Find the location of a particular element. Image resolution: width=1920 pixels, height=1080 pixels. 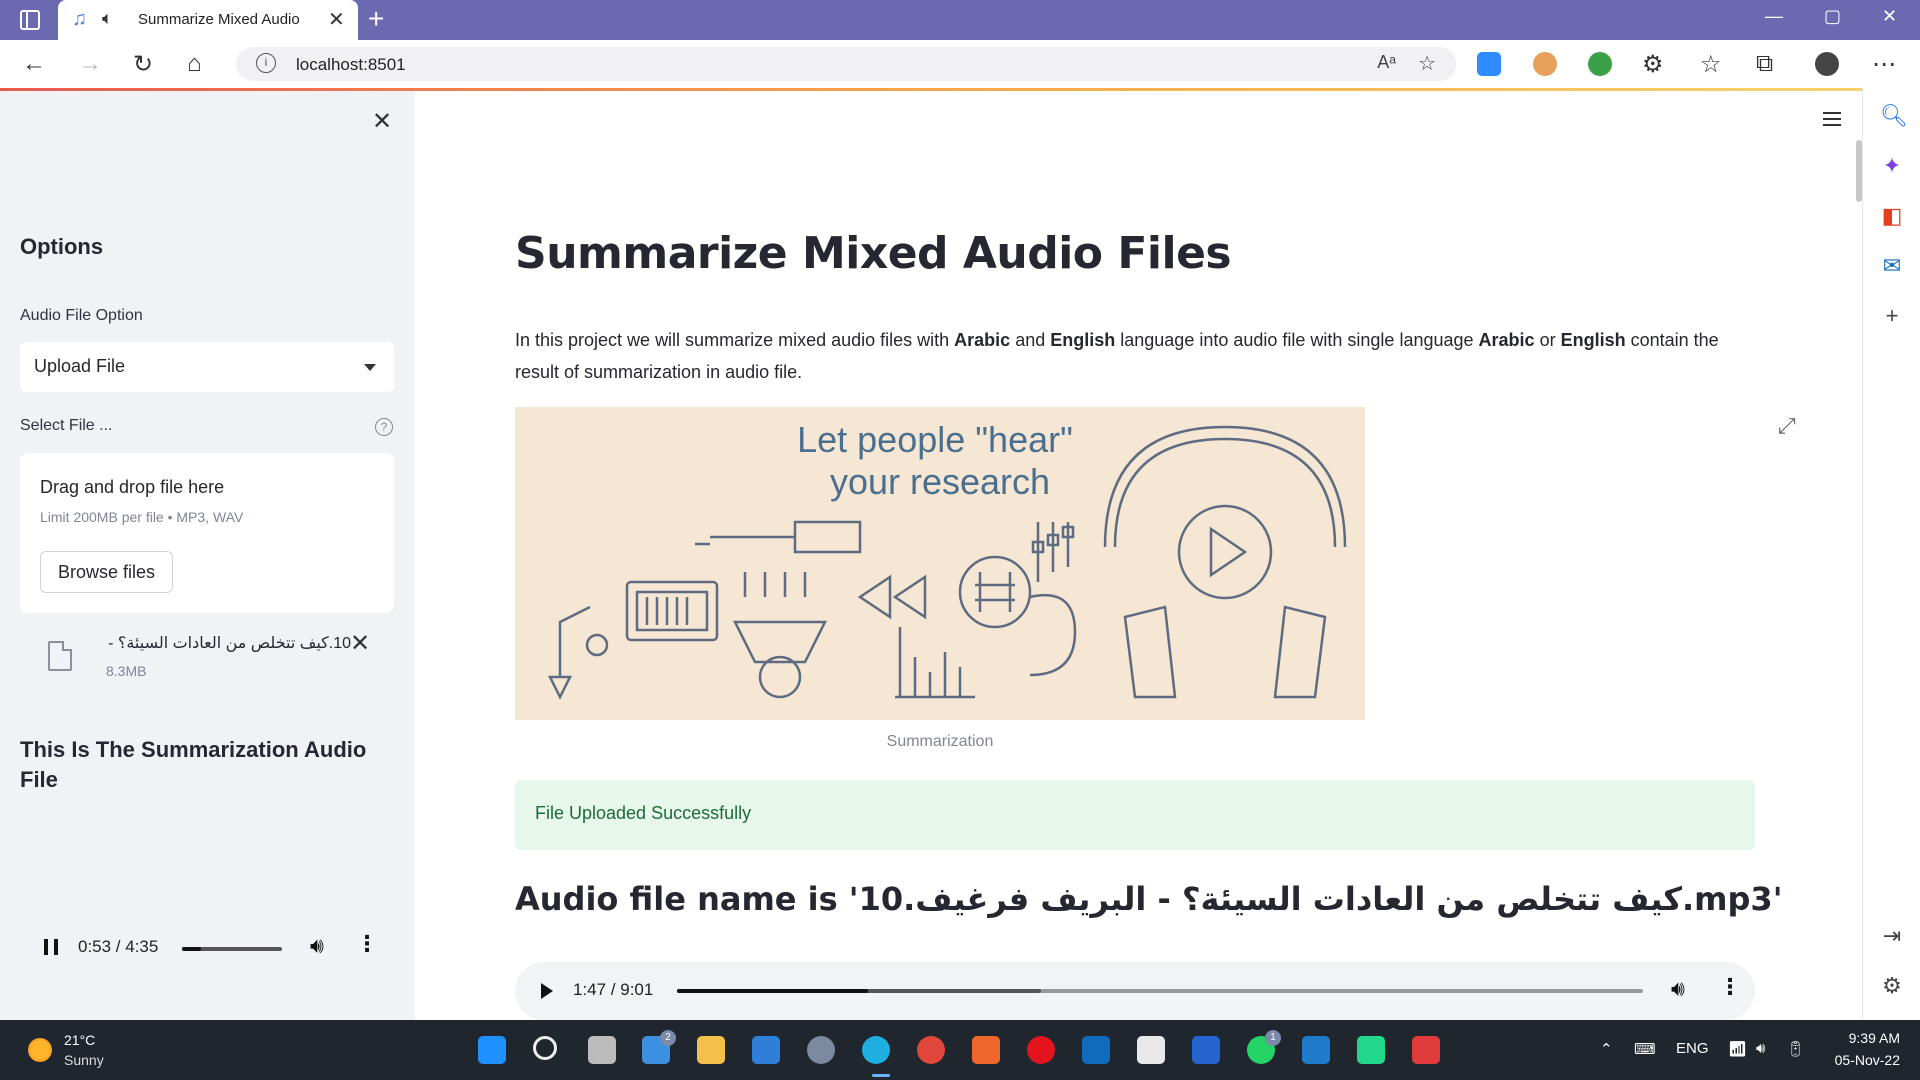

pause-icon is located at coordinates (51, 947).